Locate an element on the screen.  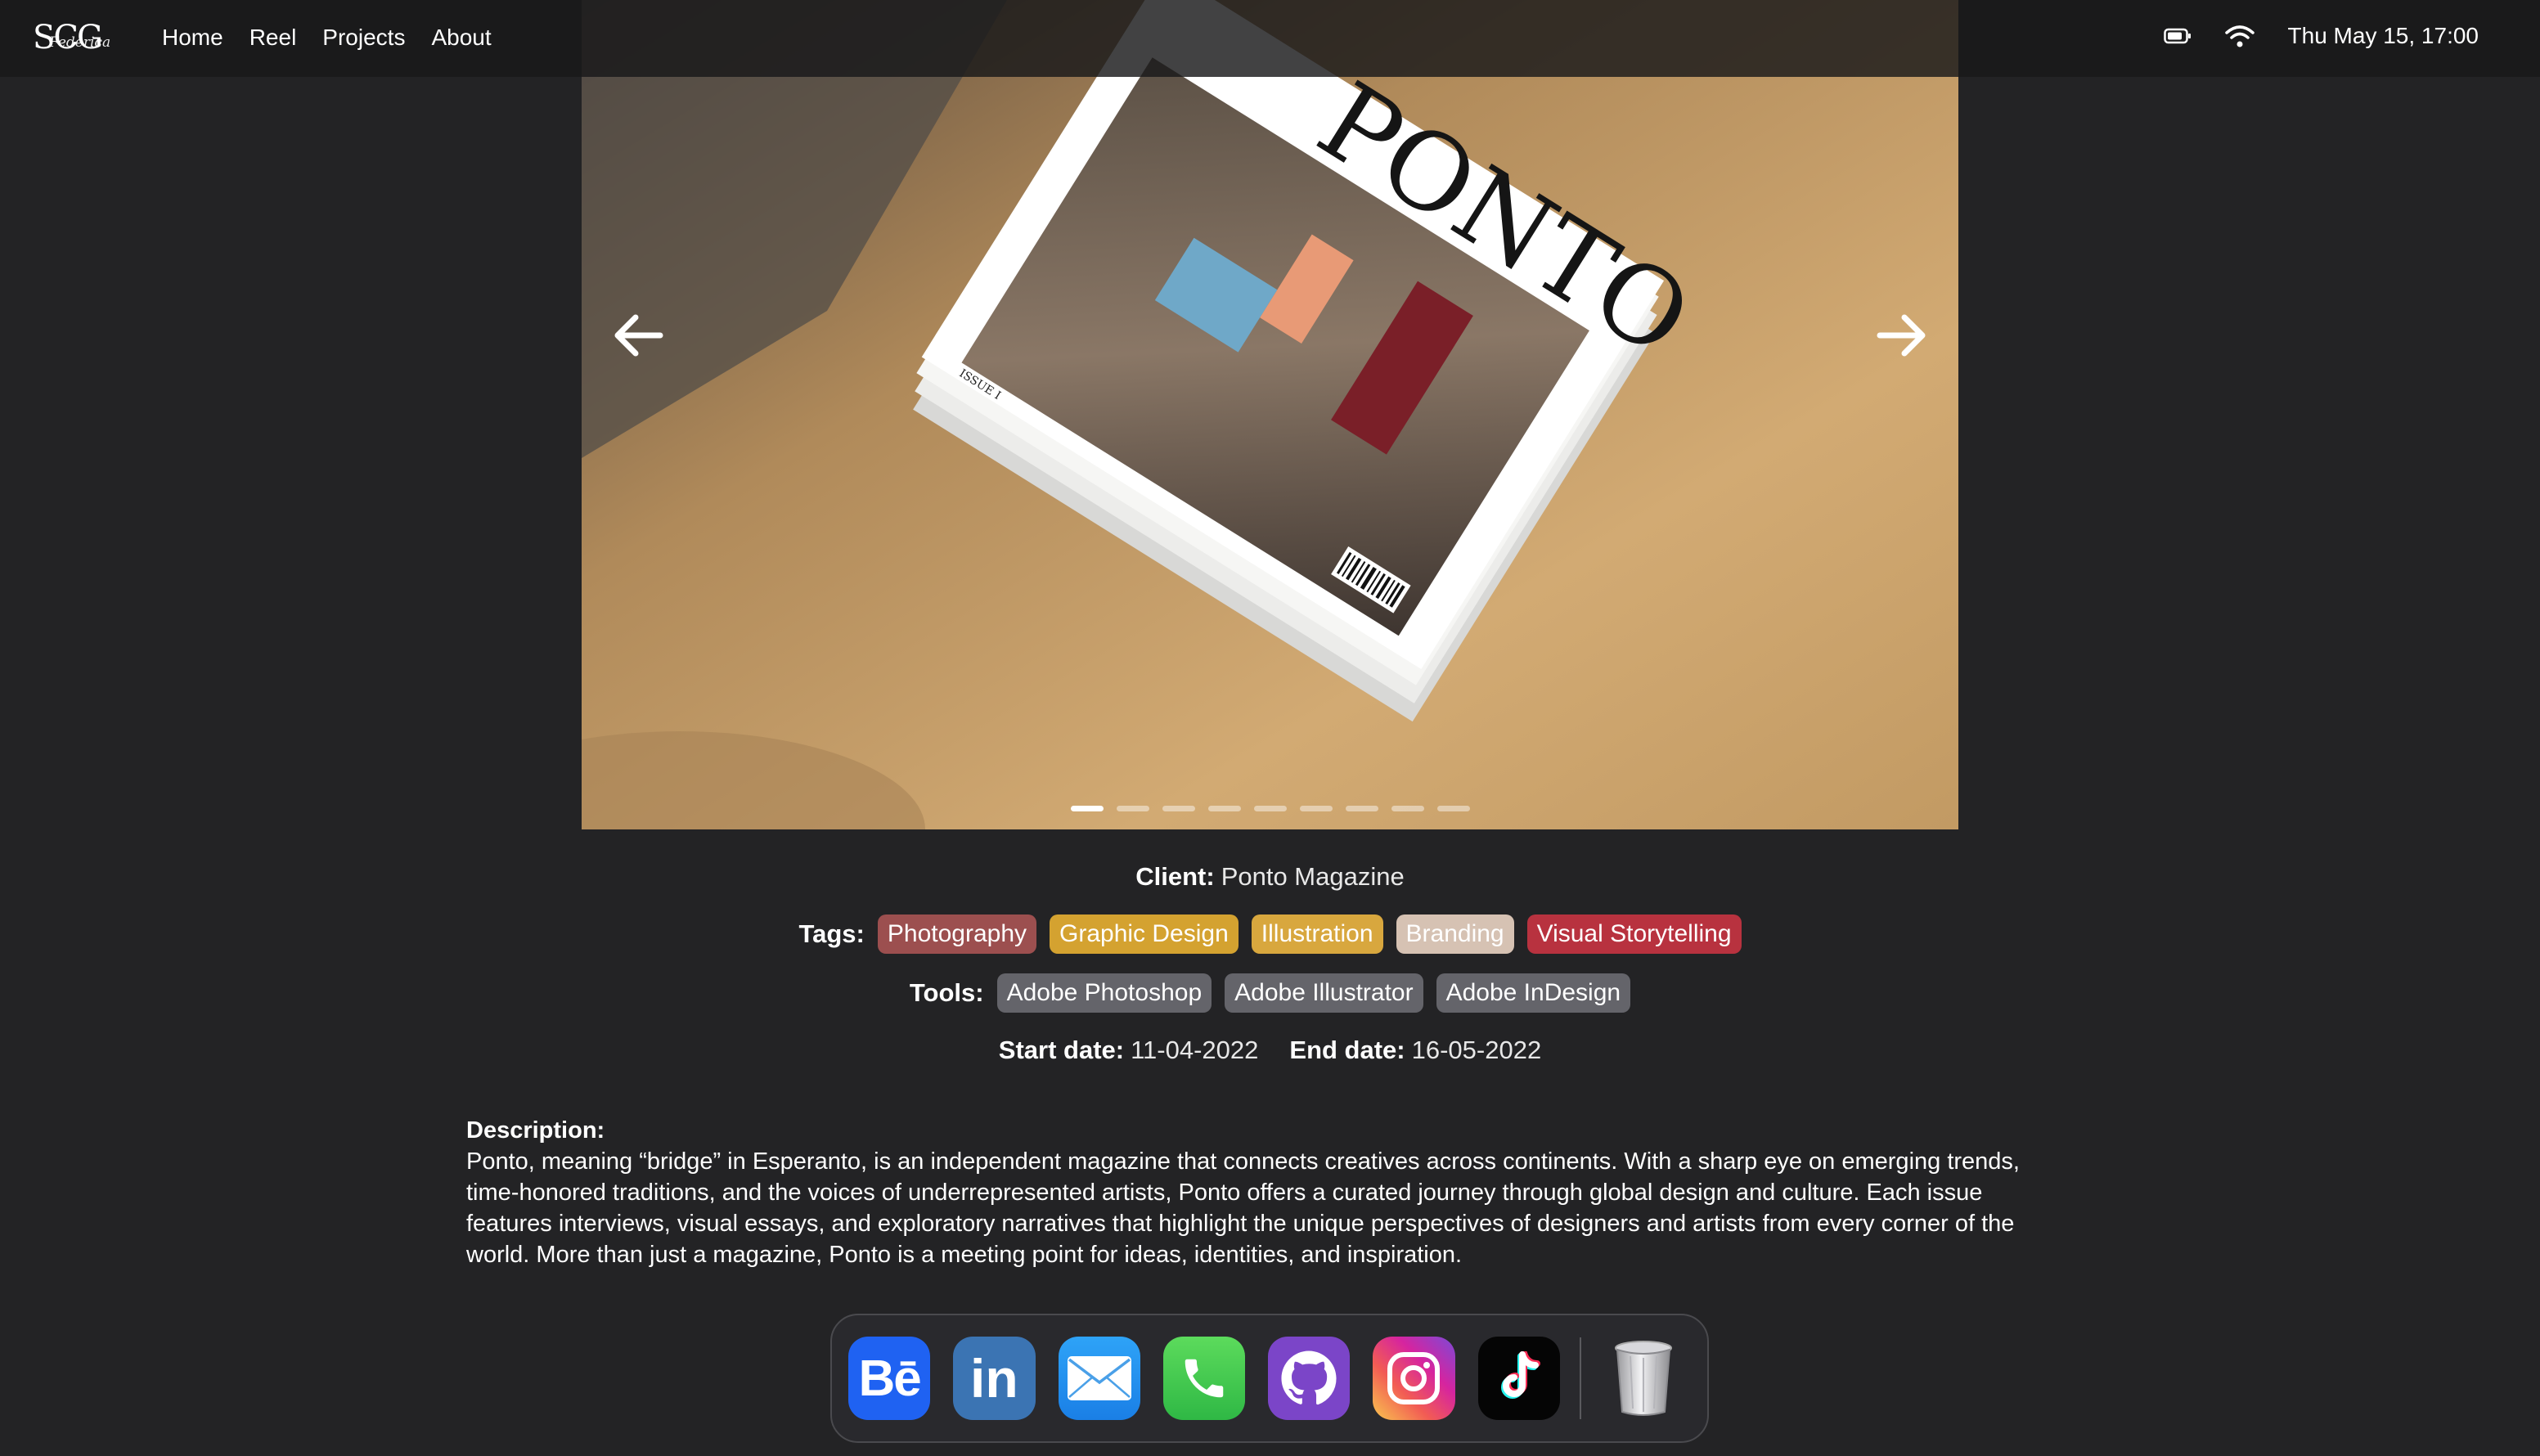
tag-visual-storytelling: Visual Storytelling is located at coordinates (1634, 934).